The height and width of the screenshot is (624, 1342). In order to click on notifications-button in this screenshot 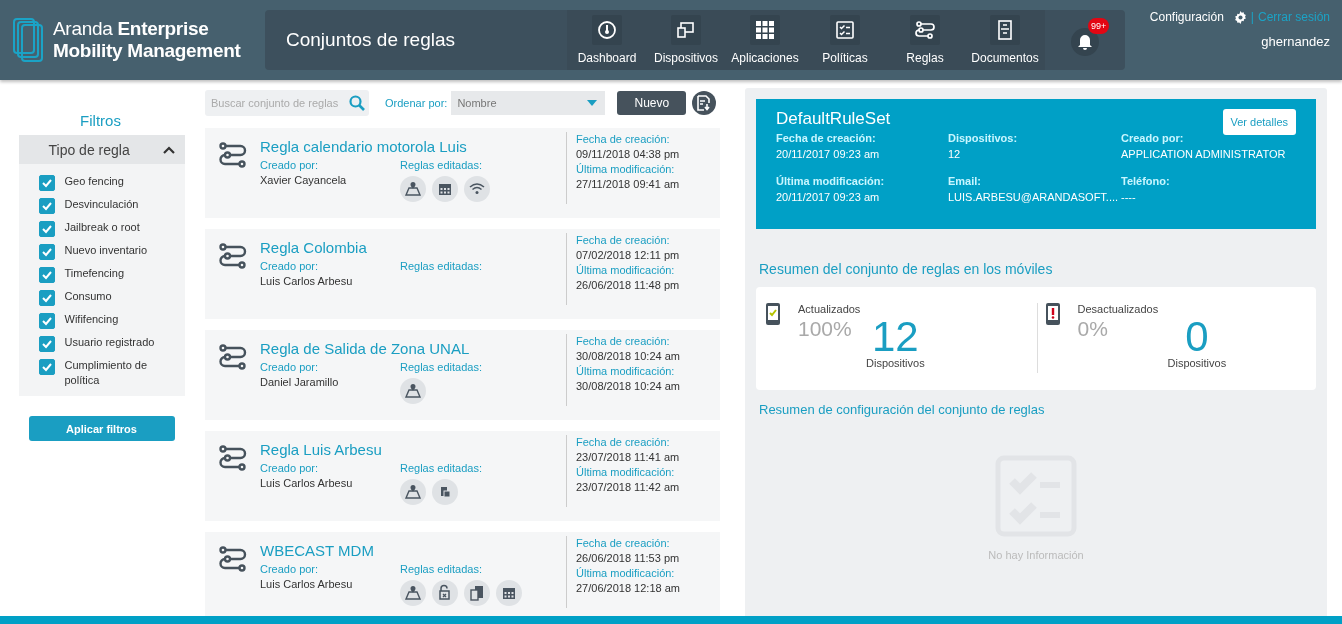, I will do `click(1085, 42)`.